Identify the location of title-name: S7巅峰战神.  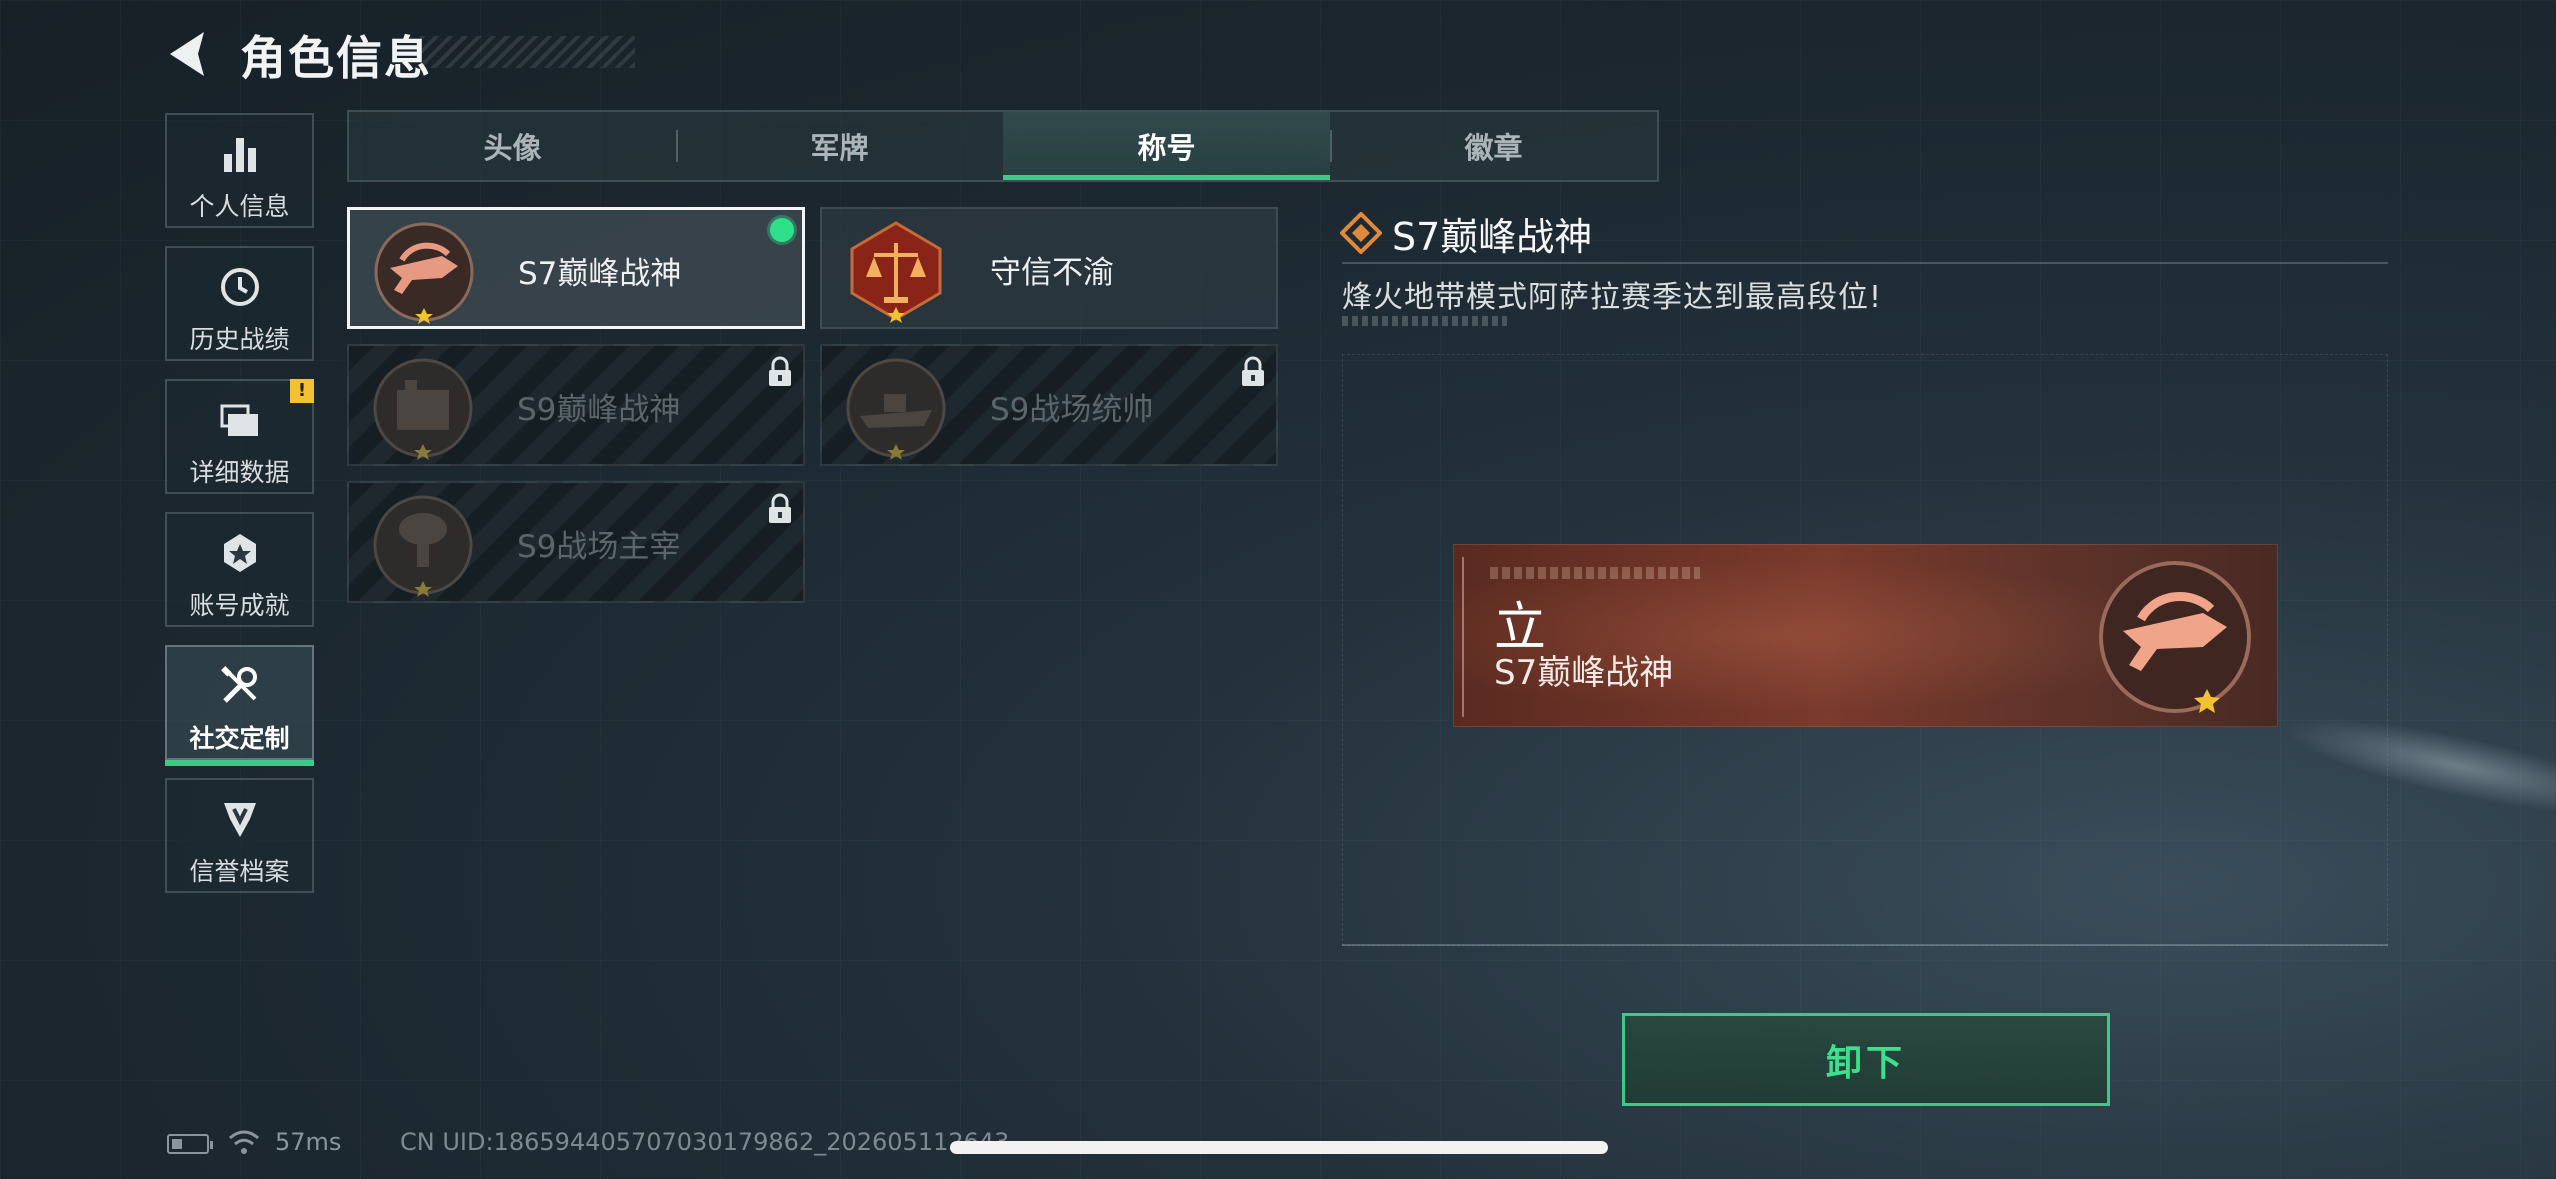
(600, 274).